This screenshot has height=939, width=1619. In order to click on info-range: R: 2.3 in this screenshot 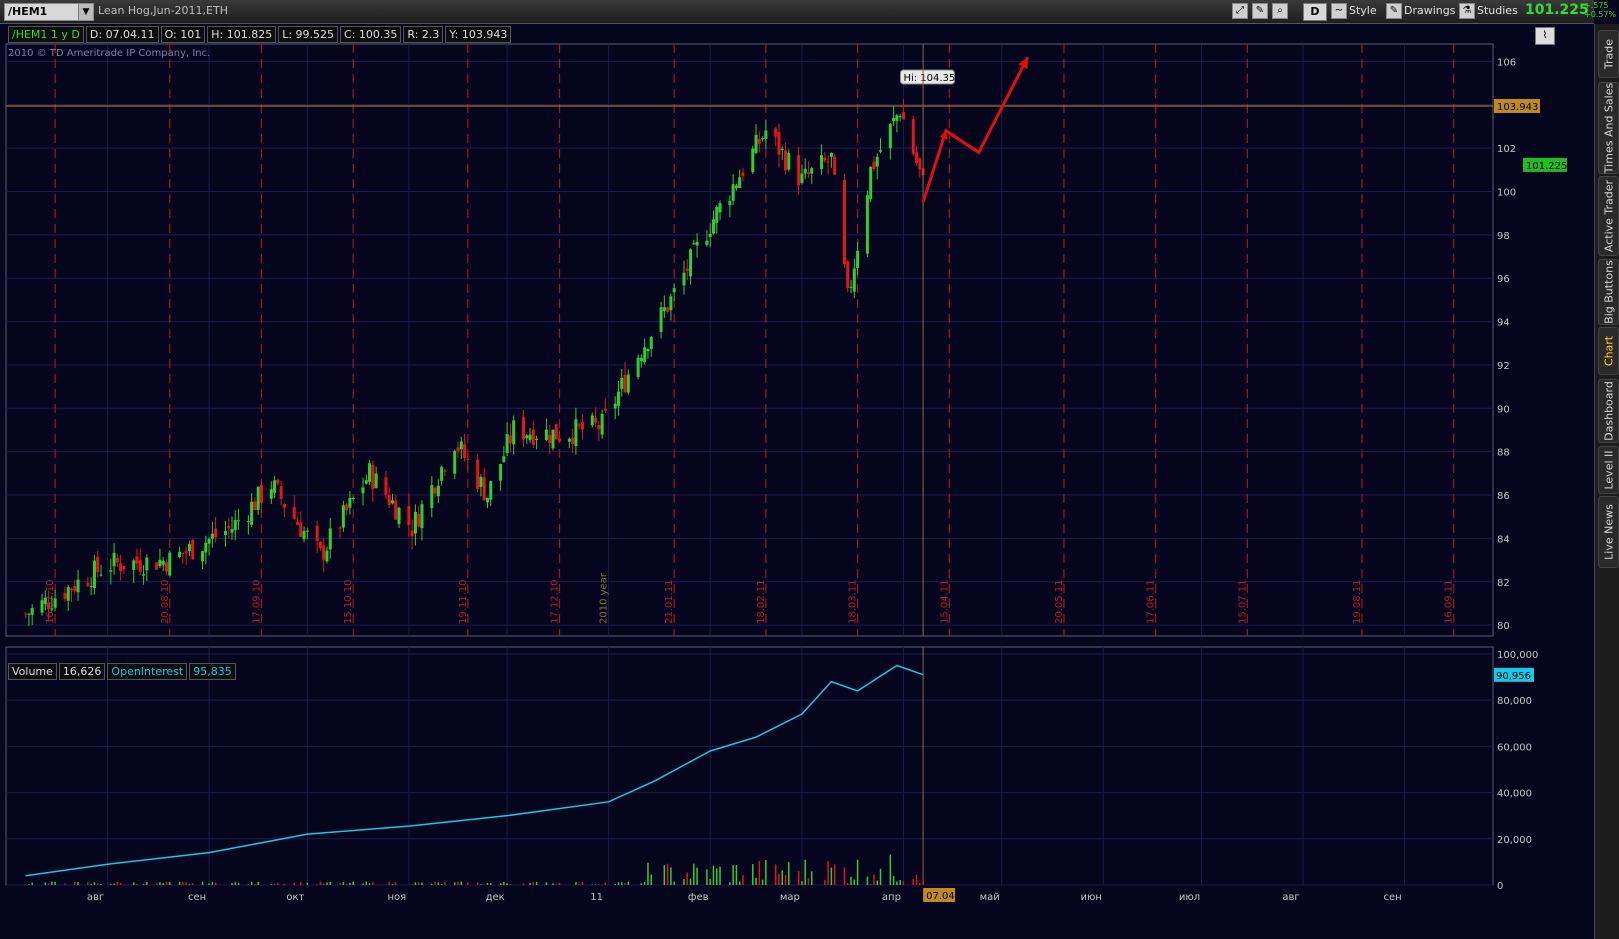, I will do `click(423, 34)`.